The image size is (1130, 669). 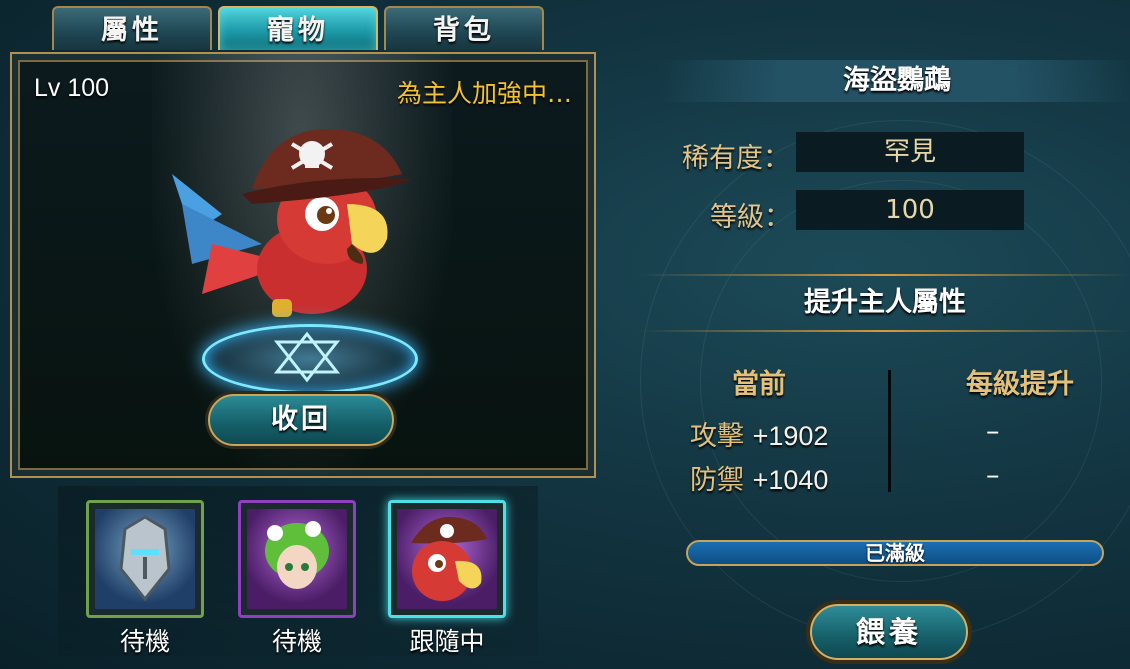 I want to click on master-attribute-boost-title: 提升主人屬性, so click(x=885, y=303).